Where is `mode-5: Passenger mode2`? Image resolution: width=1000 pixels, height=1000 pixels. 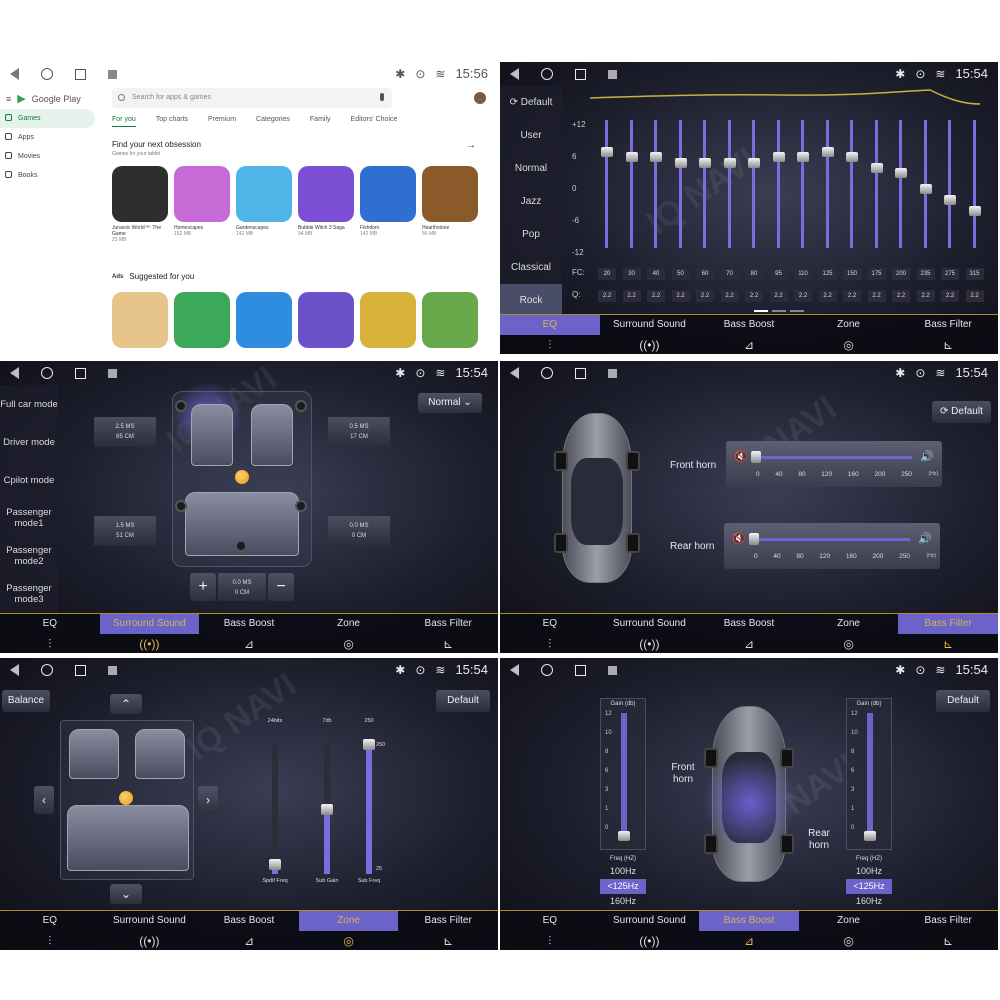
mode-5: Passenger mode2 is located at coordinates (29, 556).